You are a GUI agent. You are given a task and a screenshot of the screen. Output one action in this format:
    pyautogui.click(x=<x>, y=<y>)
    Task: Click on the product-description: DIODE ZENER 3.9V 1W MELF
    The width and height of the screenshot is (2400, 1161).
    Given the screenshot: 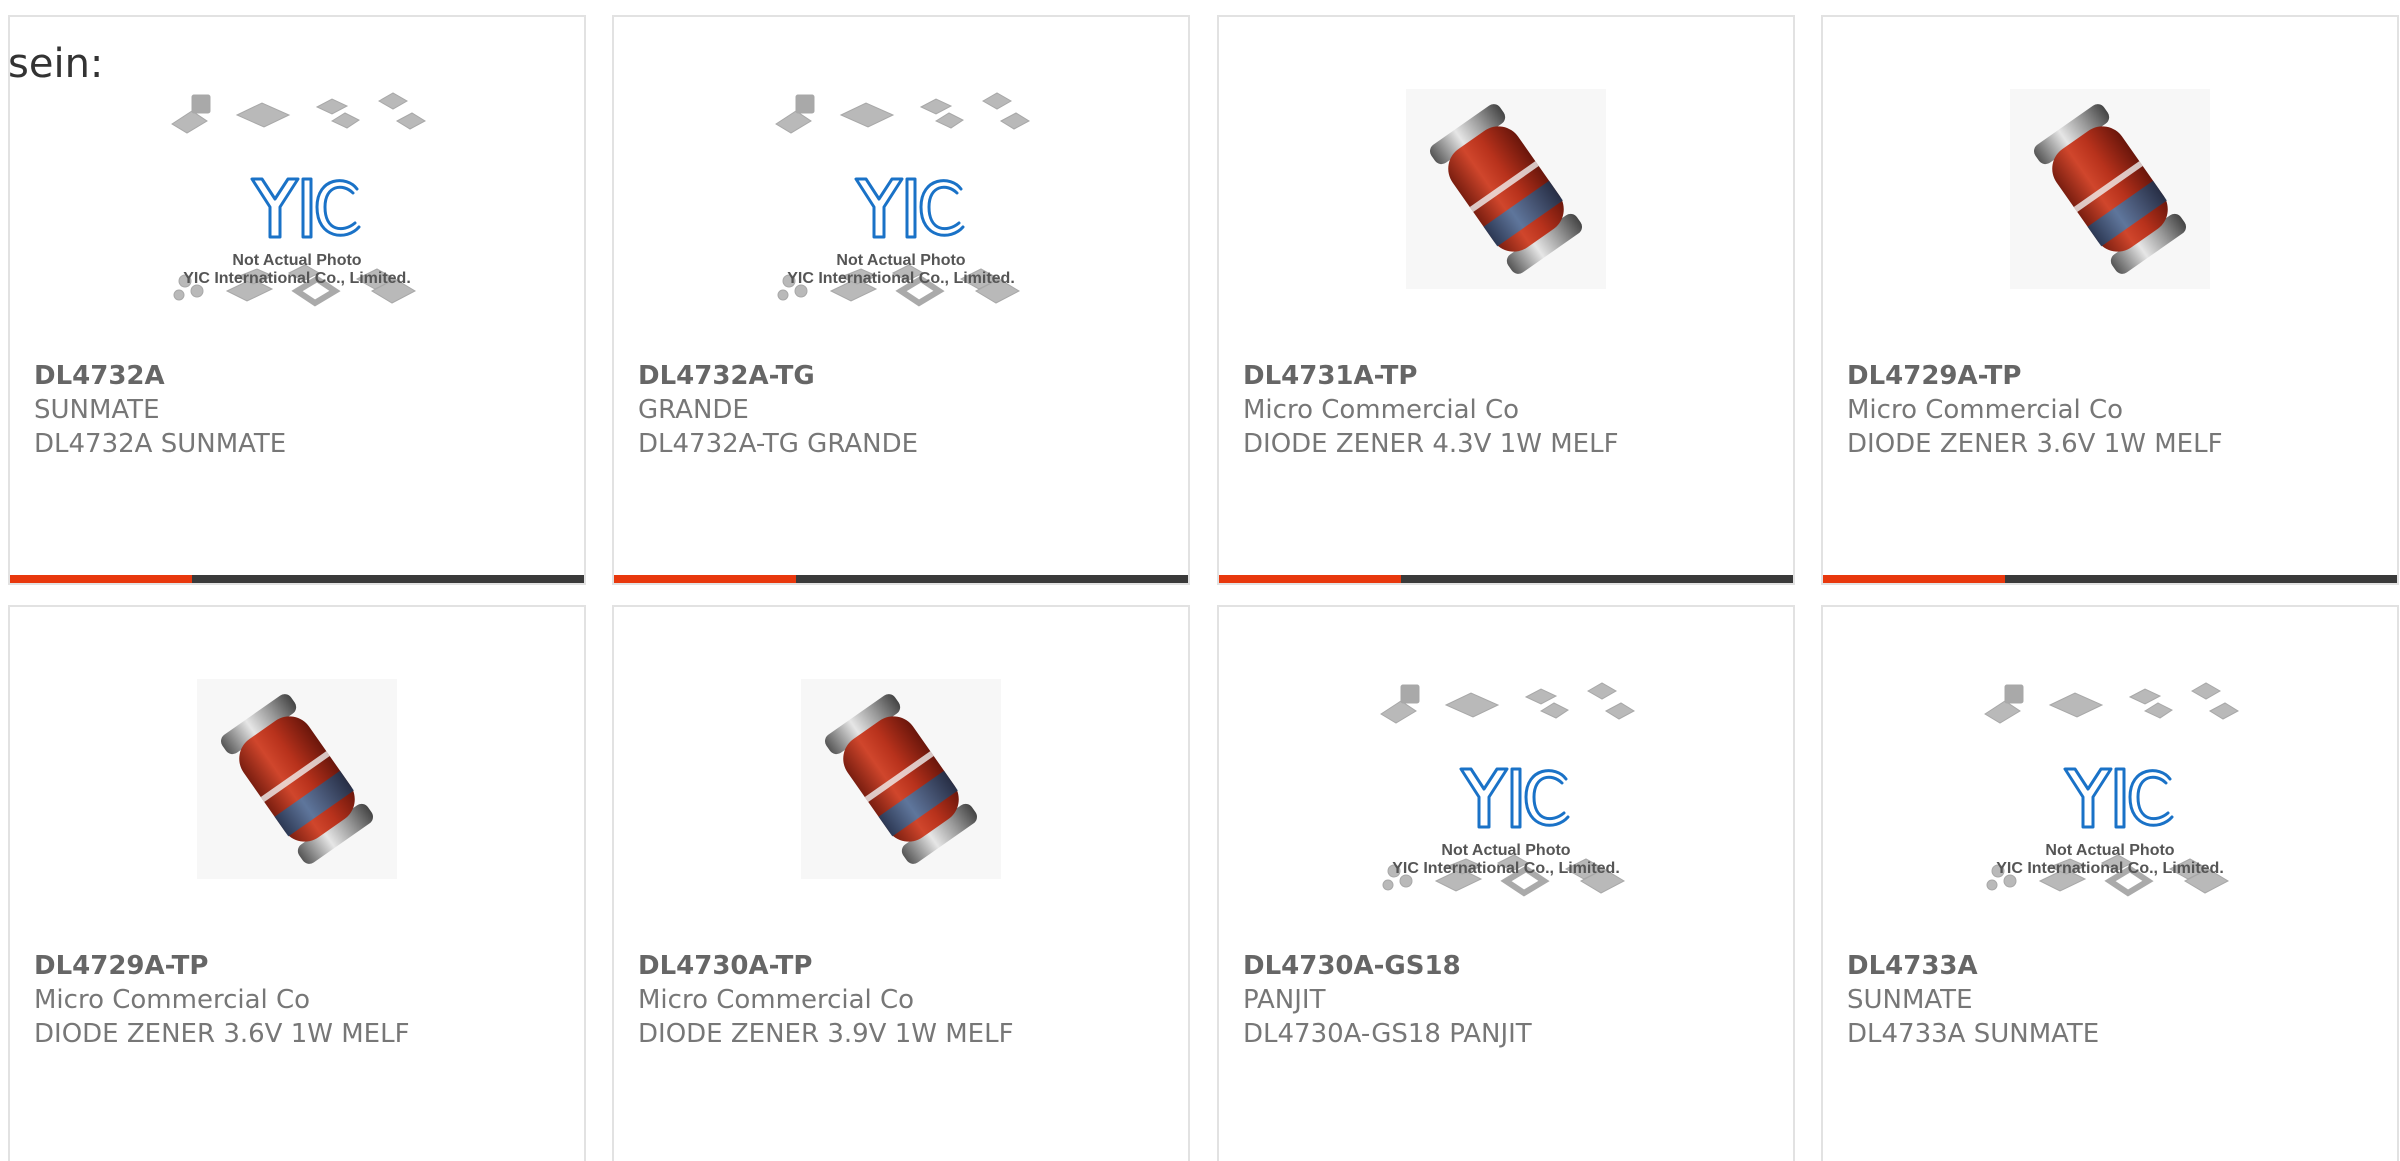 What is the action you would take?
    pyautogui.click(x=826, y=1034)
    